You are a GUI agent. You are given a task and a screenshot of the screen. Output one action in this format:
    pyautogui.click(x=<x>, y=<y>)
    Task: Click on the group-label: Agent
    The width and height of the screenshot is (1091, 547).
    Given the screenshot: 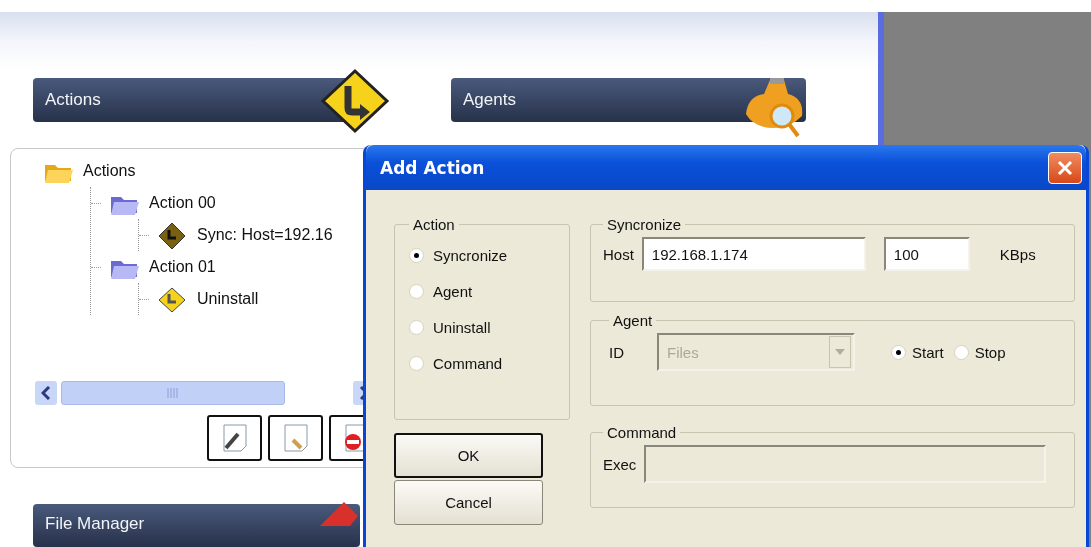 What is the action you would take?
    pyautogui.click(x=633, y=320)
    